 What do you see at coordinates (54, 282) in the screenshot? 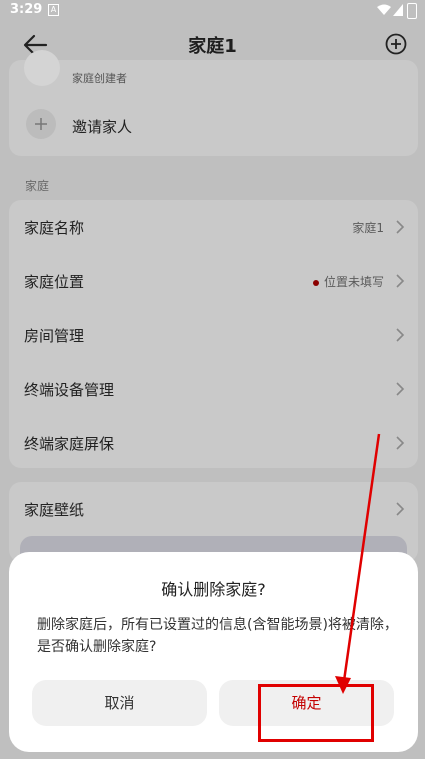
I see `row-label: 家庭位置` at bounding box center [54, 282].